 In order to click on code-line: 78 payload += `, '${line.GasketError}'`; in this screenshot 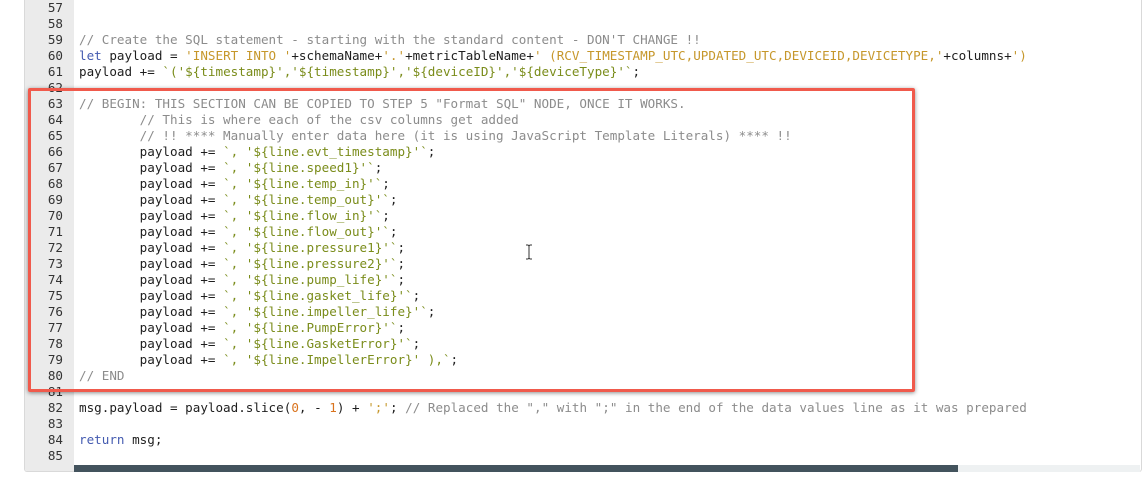, I will do `click(583, 344)`.